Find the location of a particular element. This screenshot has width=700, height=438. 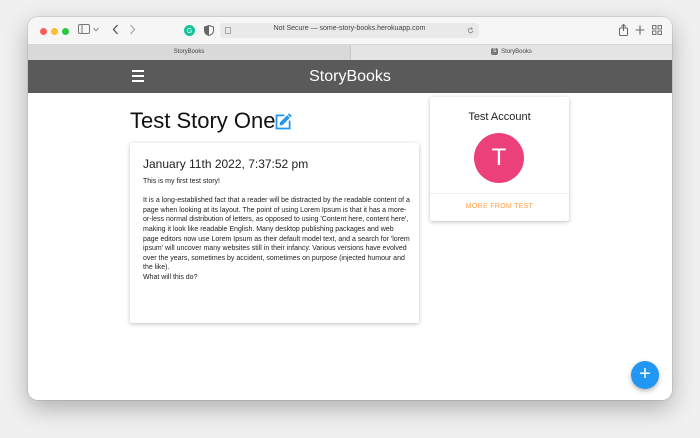

author-card: Test Account T MORE FROM TEST is located at coordinates (499, 159).